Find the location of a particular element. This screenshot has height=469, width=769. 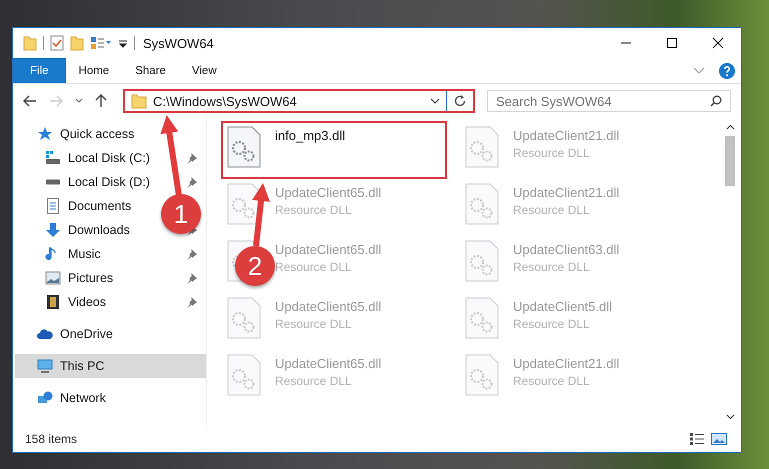

address-path: C:\Windows\SysWOW64 is located at coordinates (225, 101).